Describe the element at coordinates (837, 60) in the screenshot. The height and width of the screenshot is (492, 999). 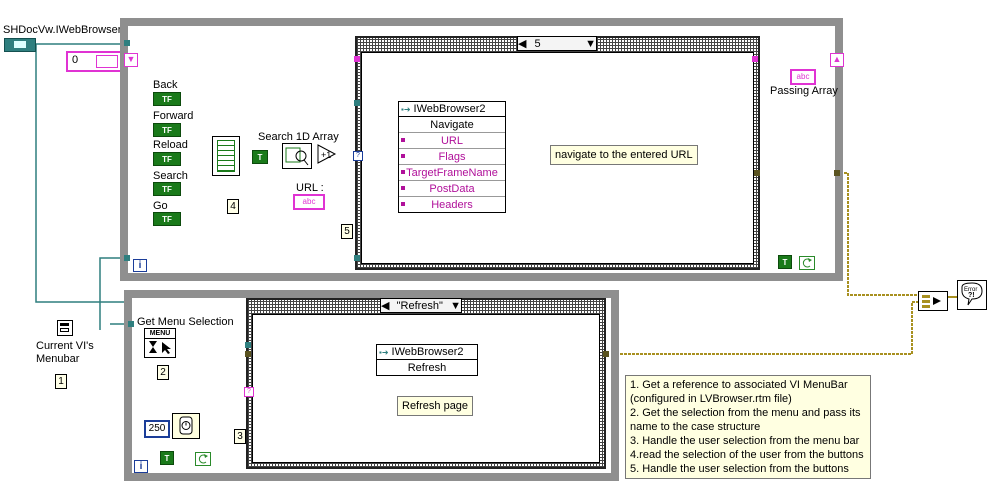
I see `shift-register-right-icon: ▲` at that location.